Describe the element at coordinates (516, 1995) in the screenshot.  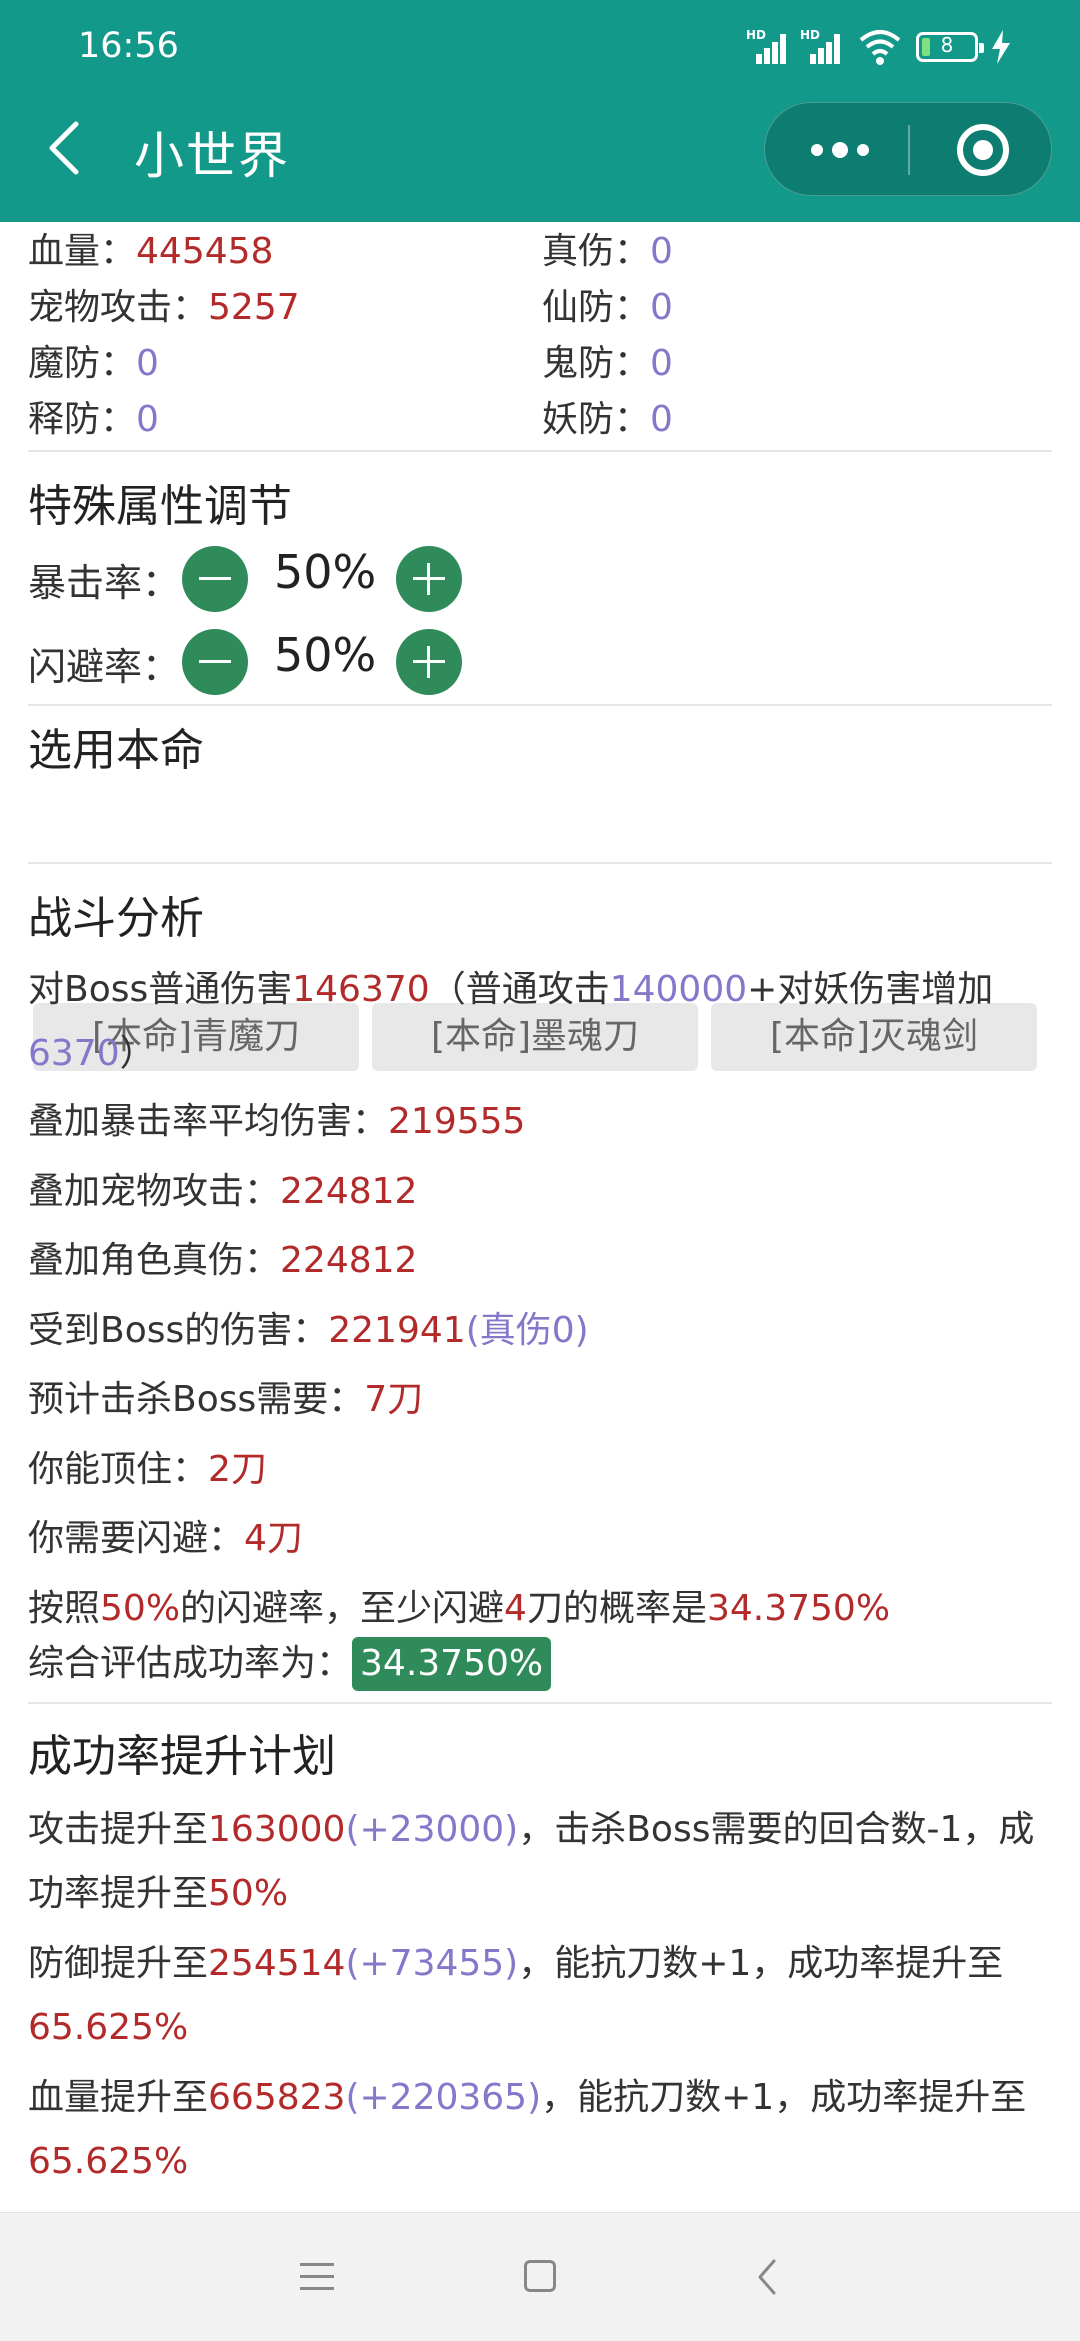
I see `plan-defense: 防御提升至254514(+73455)，能抗刀数+1，成功率提升至 65.625%` at that location.